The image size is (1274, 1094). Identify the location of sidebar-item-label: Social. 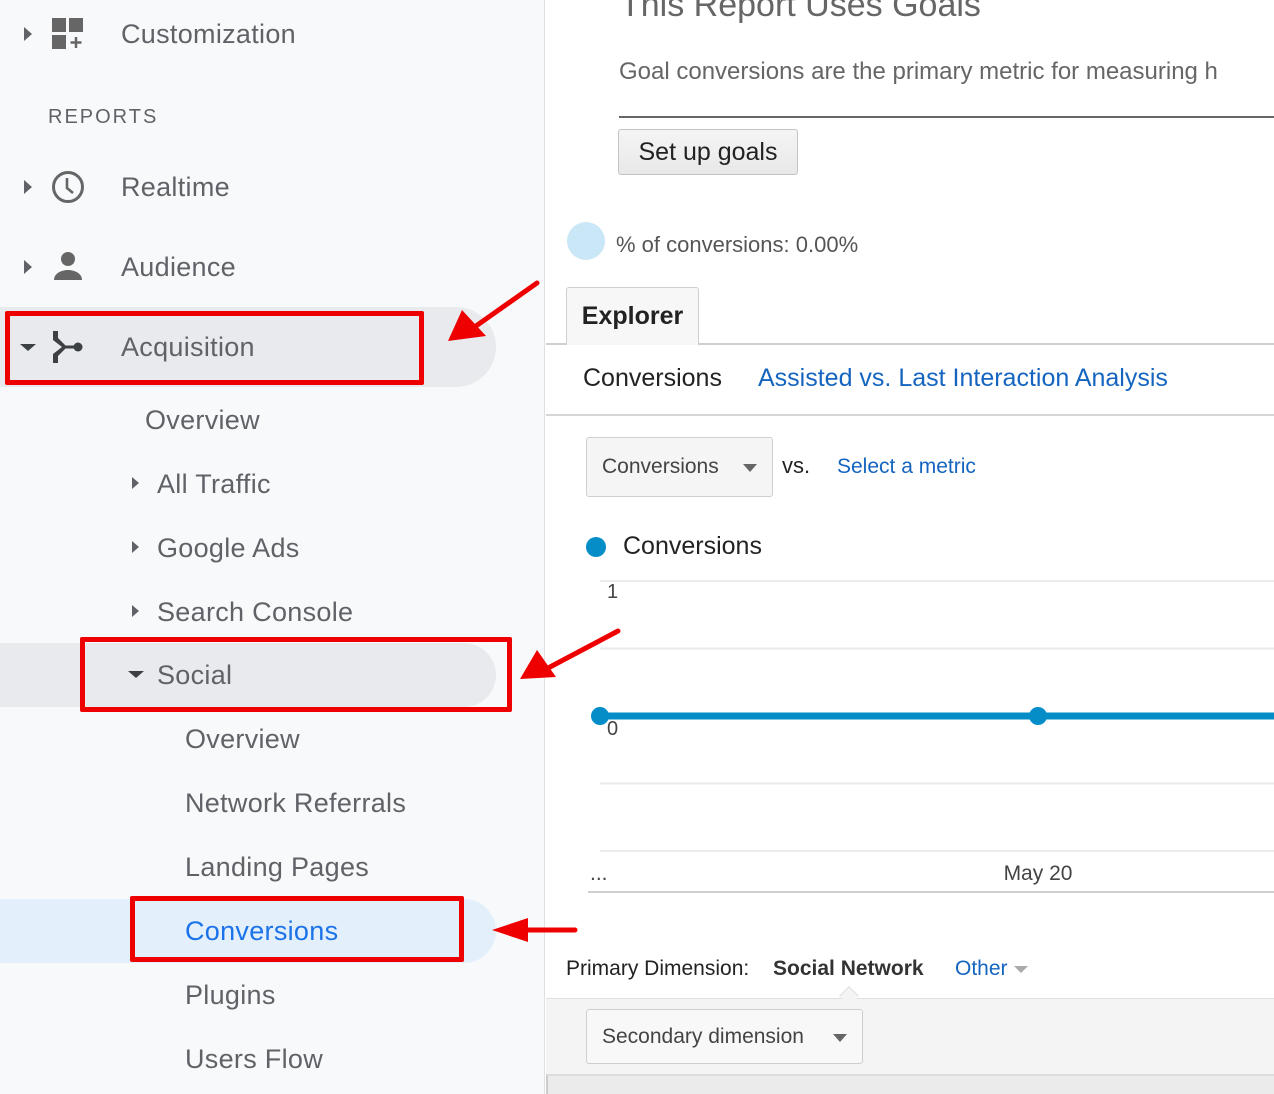
(195, 674).